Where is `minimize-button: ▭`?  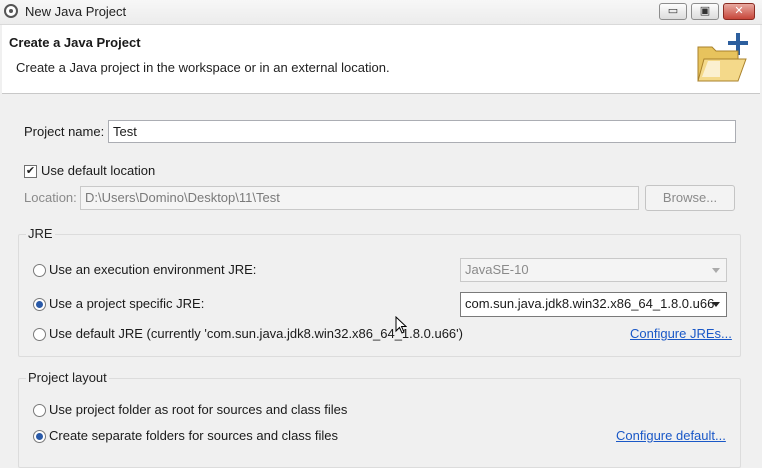
minimize-button: ▭ is located at coordinates (673, 11).